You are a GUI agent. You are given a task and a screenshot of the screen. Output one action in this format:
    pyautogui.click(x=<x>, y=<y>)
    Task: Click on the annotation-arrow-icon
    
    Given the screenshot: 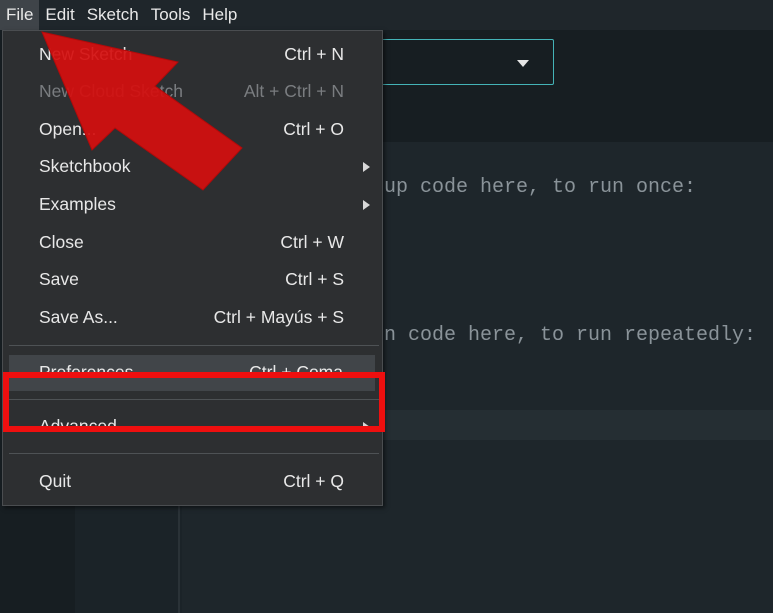 What is the action you would take?
    pyautogui.click(x=142, y=111)
    